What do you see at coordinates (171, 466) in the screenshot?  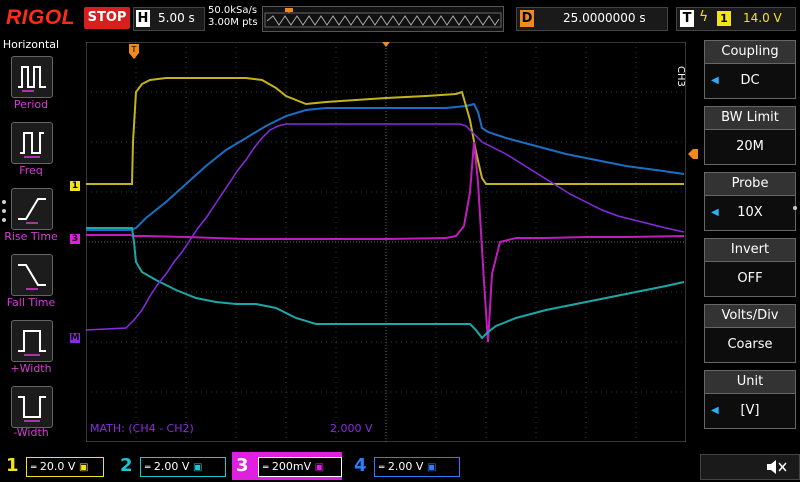 I see `ch2-scale: 2.00 V` at bounding box center [171, 466].